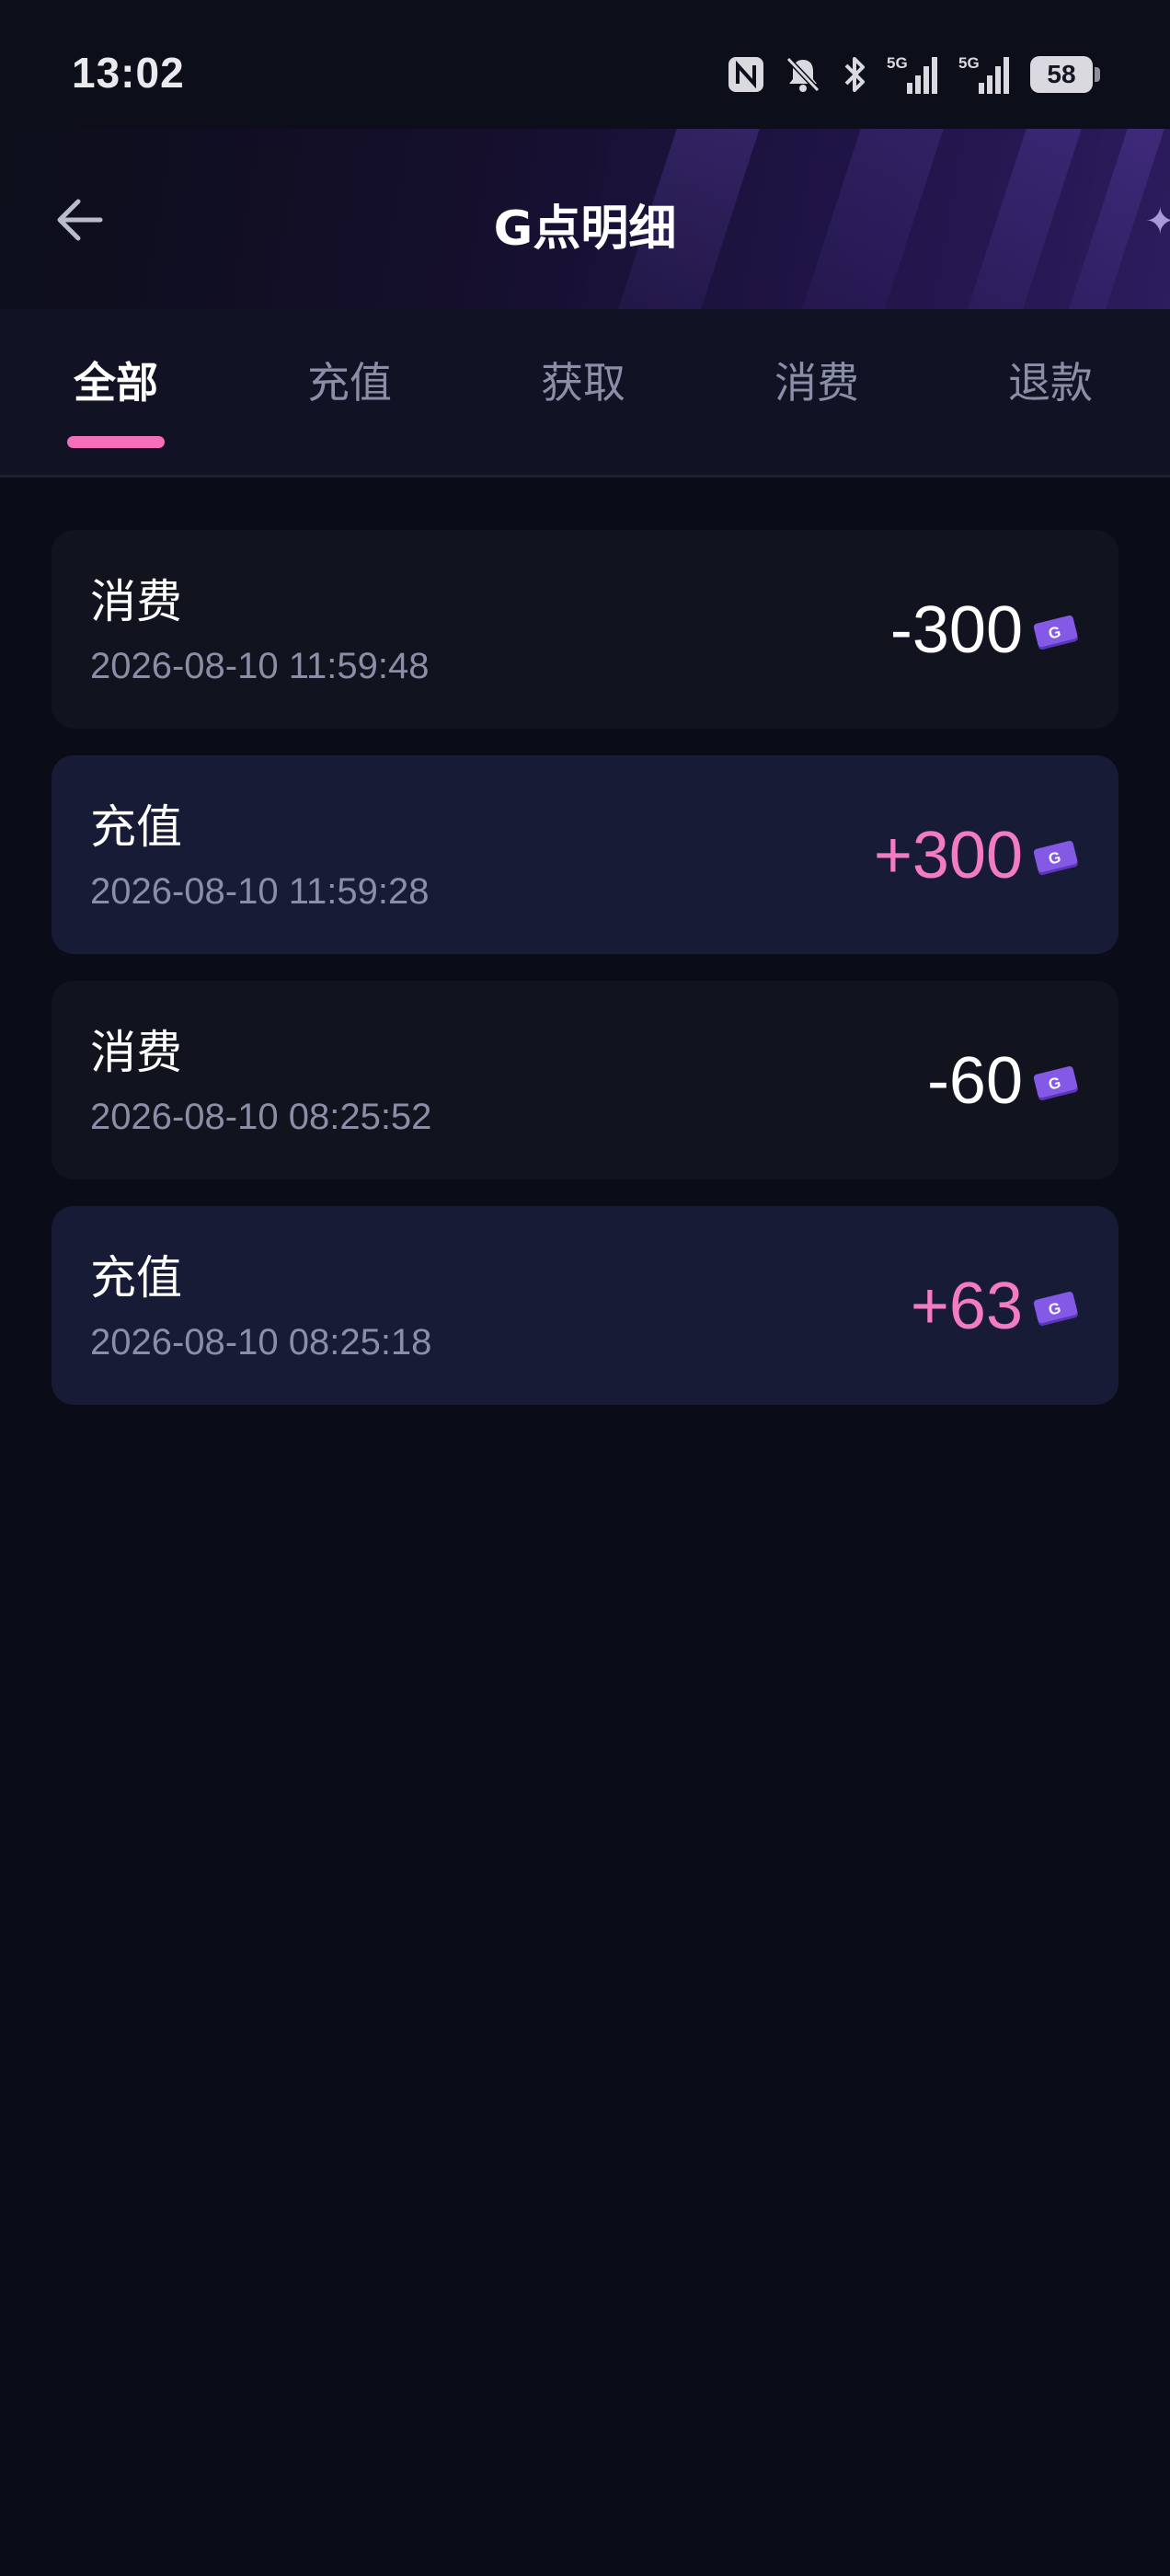 Image resolution: width=1170 pixels, height=2576 pixels. I want to click on status-time: 13:02, so click(128, 73).